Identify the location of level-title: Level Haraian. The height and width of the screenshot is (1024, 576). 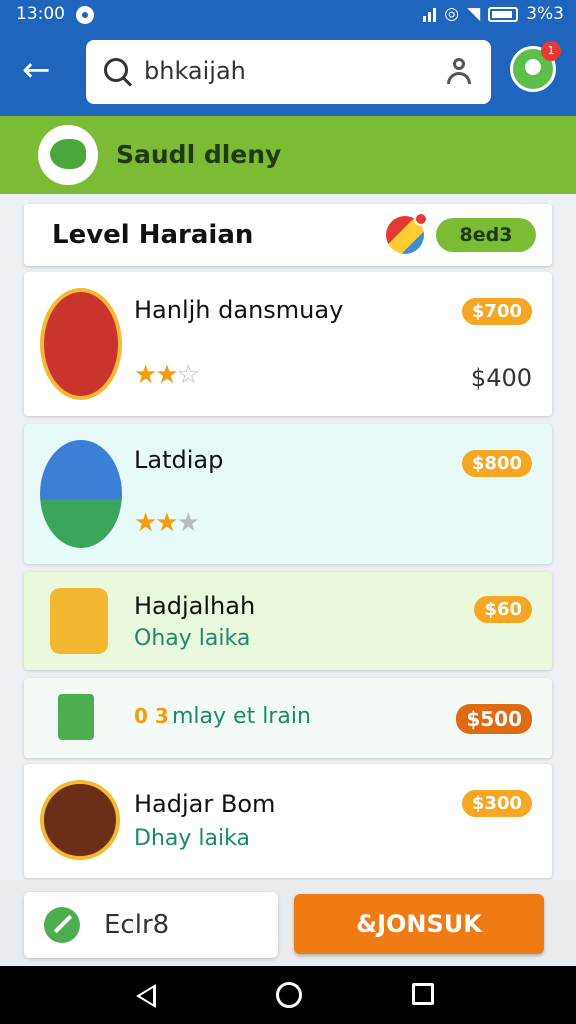
(153, 235).